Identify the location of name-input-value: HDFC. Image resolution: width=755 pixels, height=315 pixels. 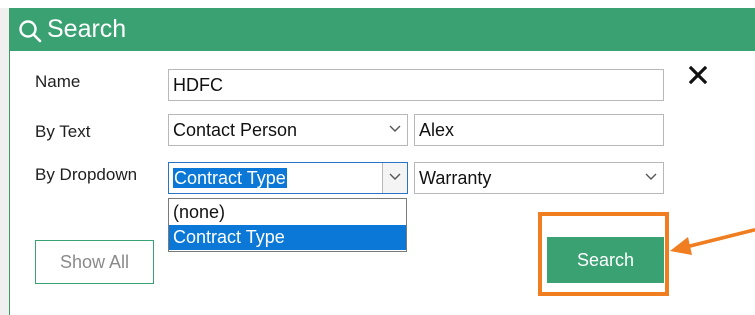
(198, 85).